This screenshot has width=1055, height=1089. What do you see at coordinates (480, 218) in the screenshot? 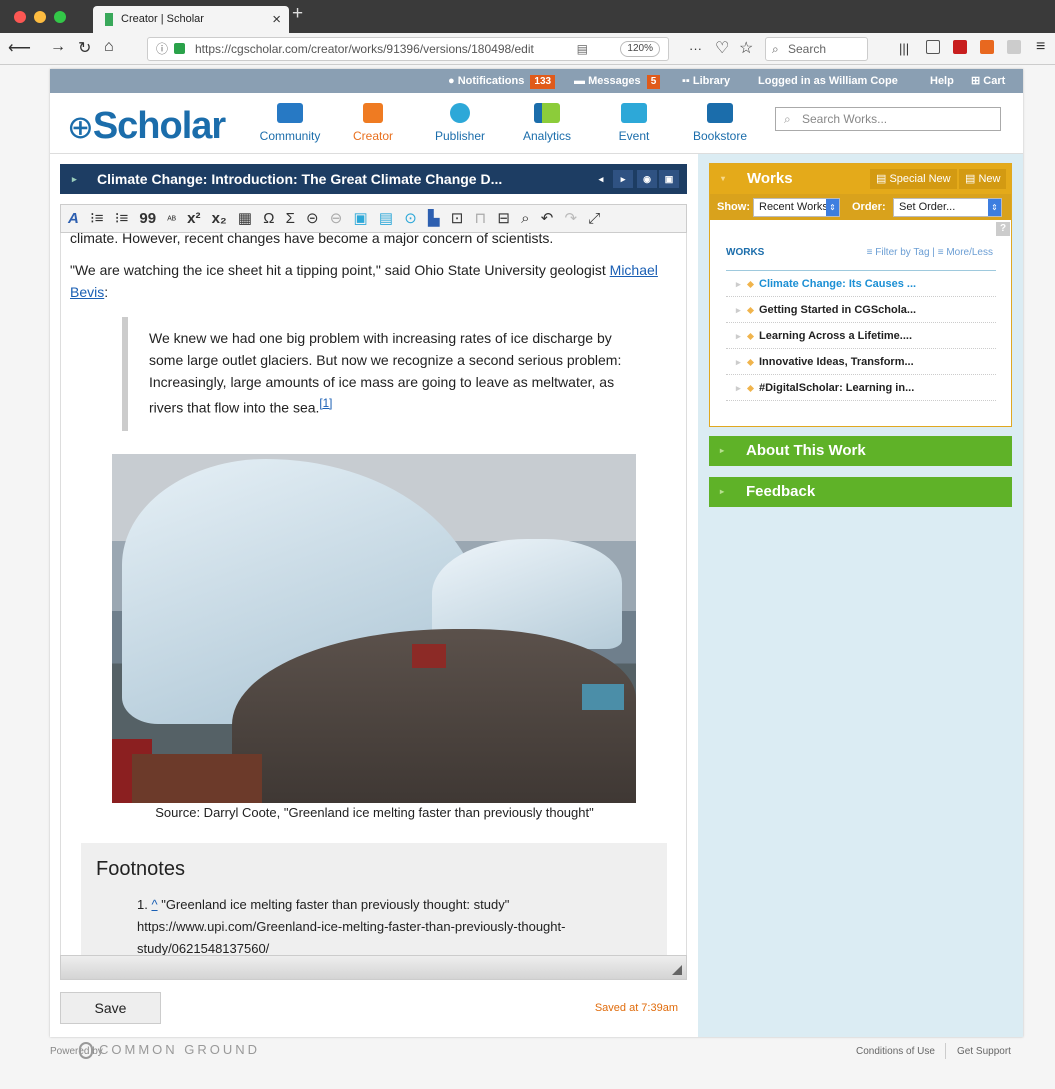
I see `copy-icon: ⊓` at bounding box center [480, 218].